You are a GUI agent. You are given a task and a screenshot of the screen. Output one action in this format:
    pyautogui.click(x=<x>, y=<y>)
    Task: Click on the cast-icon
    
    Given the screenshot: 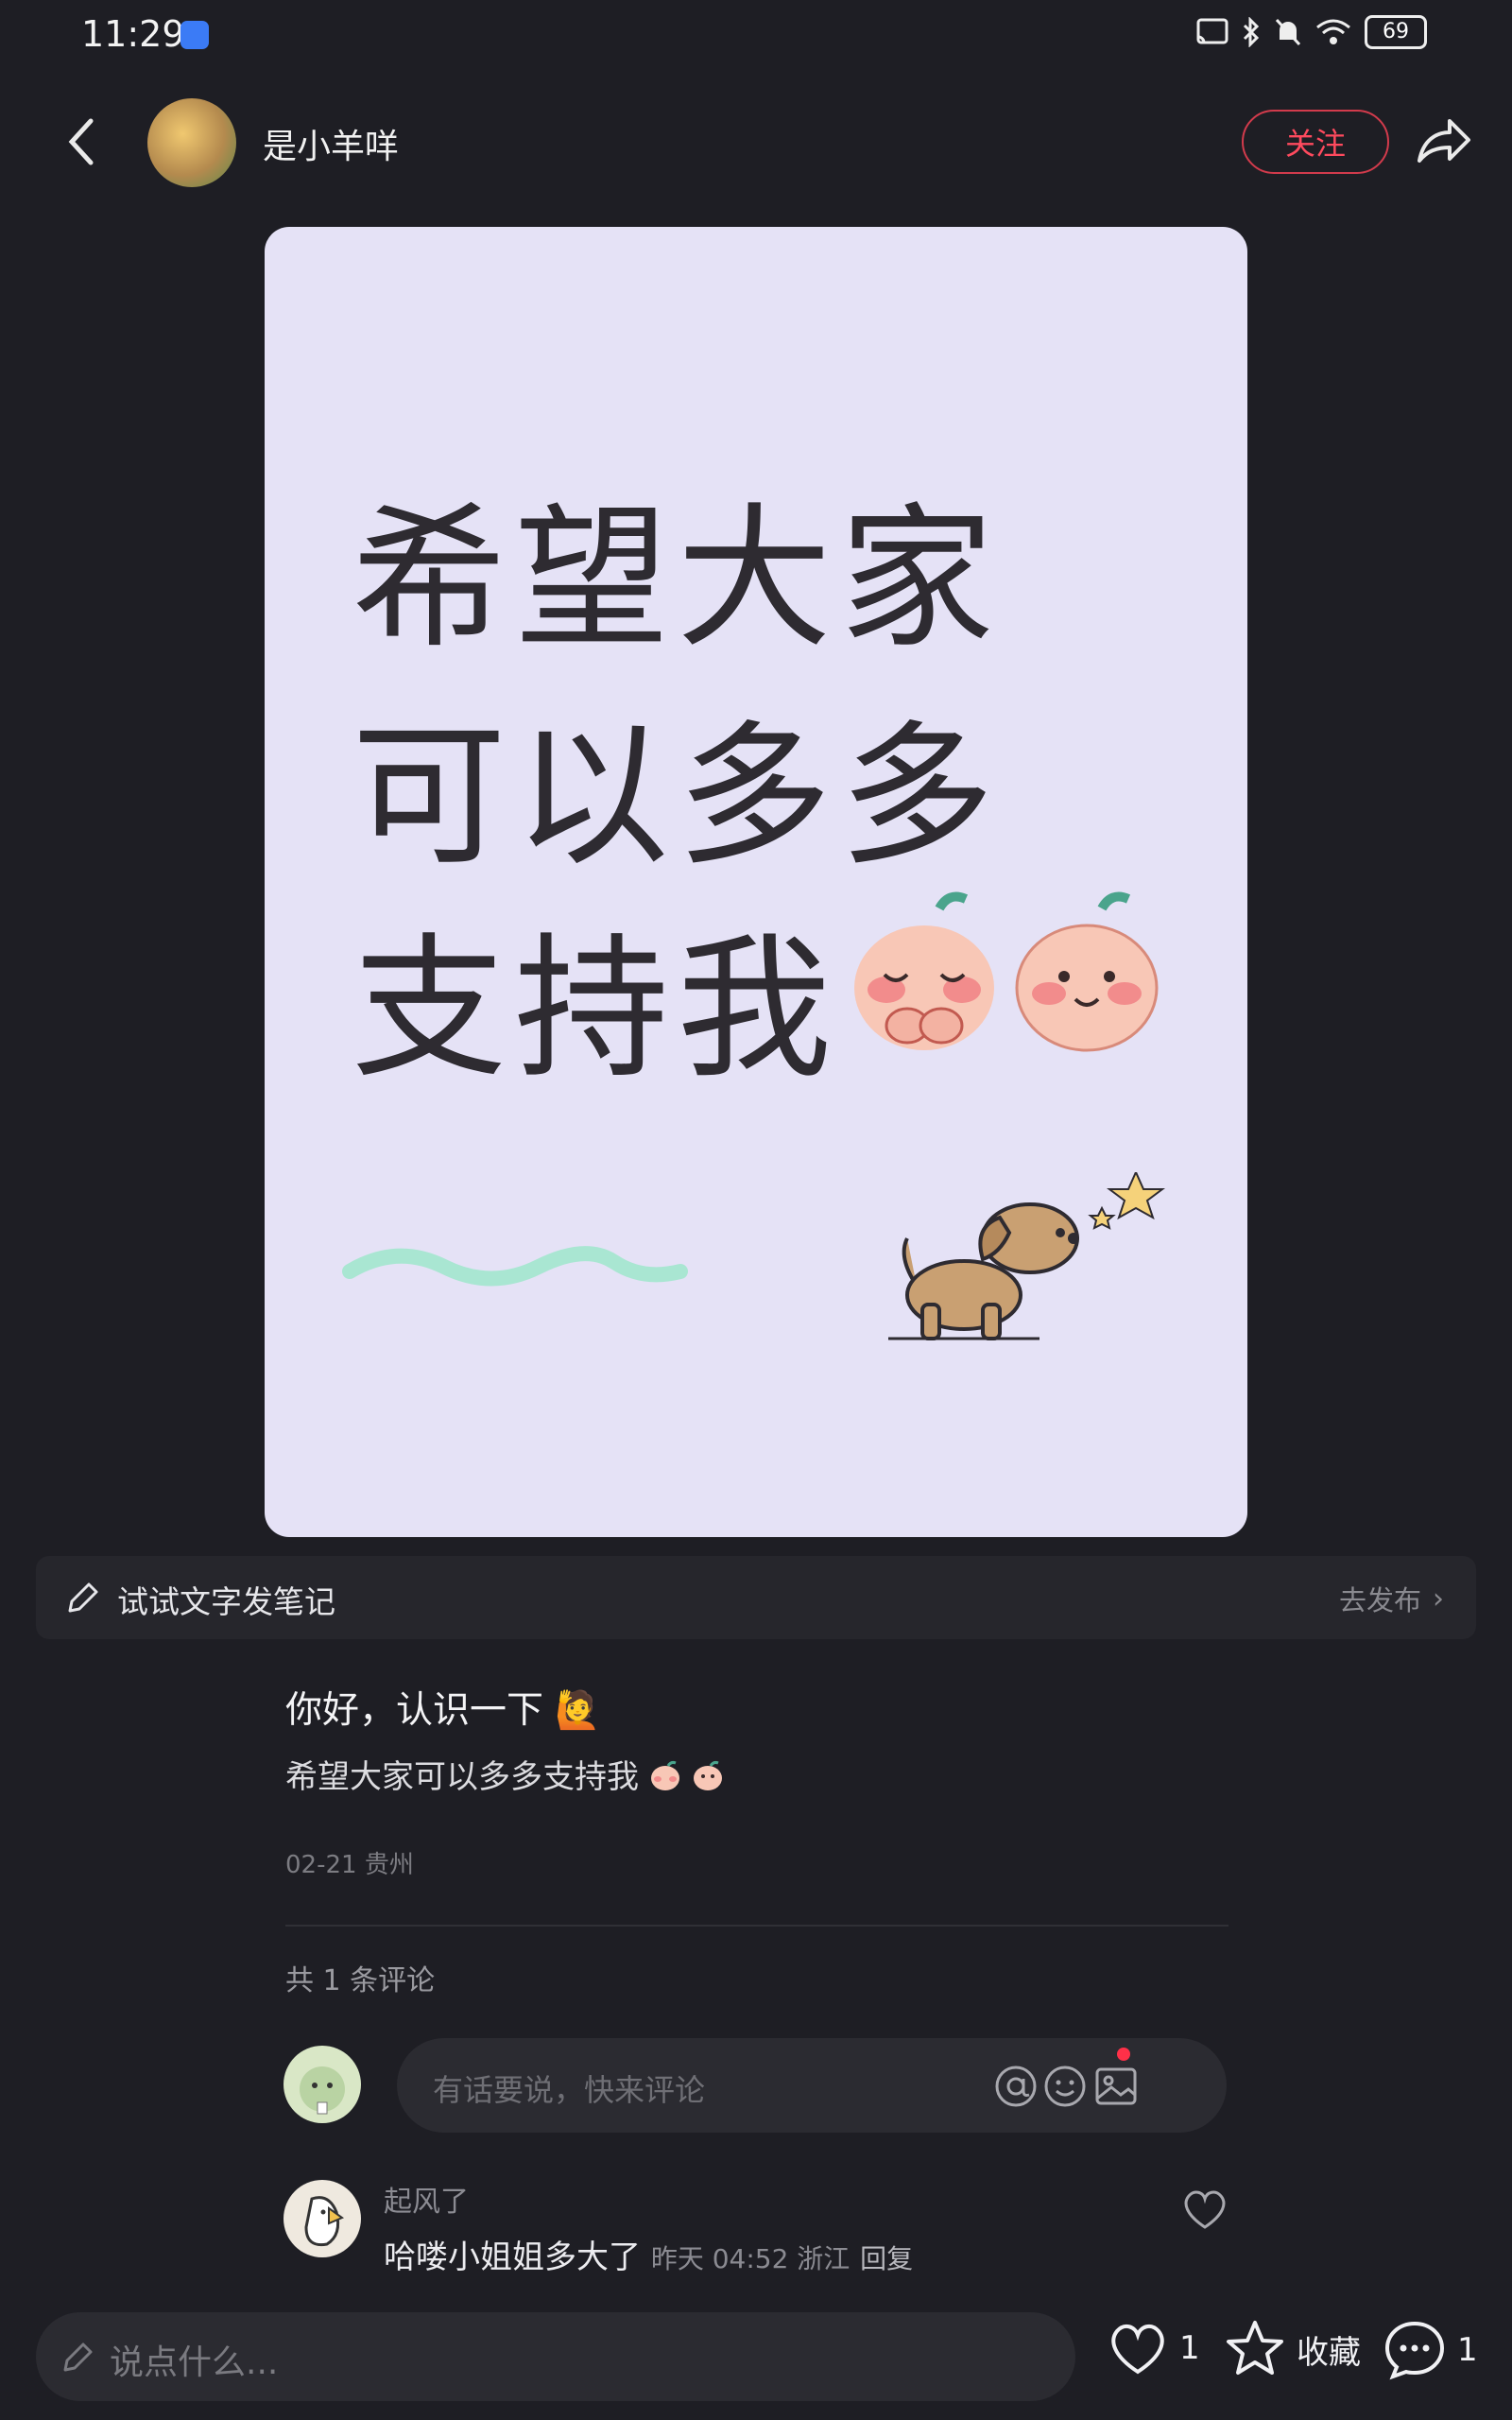 What is the action you would take?
    pyautogui.click(x=1212, y=31)
    